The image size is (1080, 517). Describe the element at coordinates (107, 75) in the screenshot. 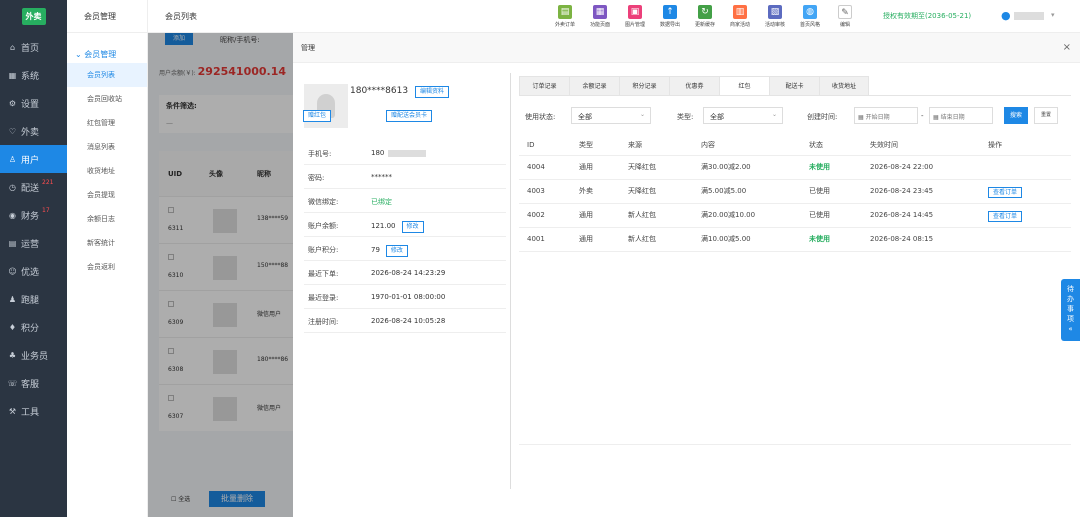

I see `submenu-item-0: 会员列表` at that location.